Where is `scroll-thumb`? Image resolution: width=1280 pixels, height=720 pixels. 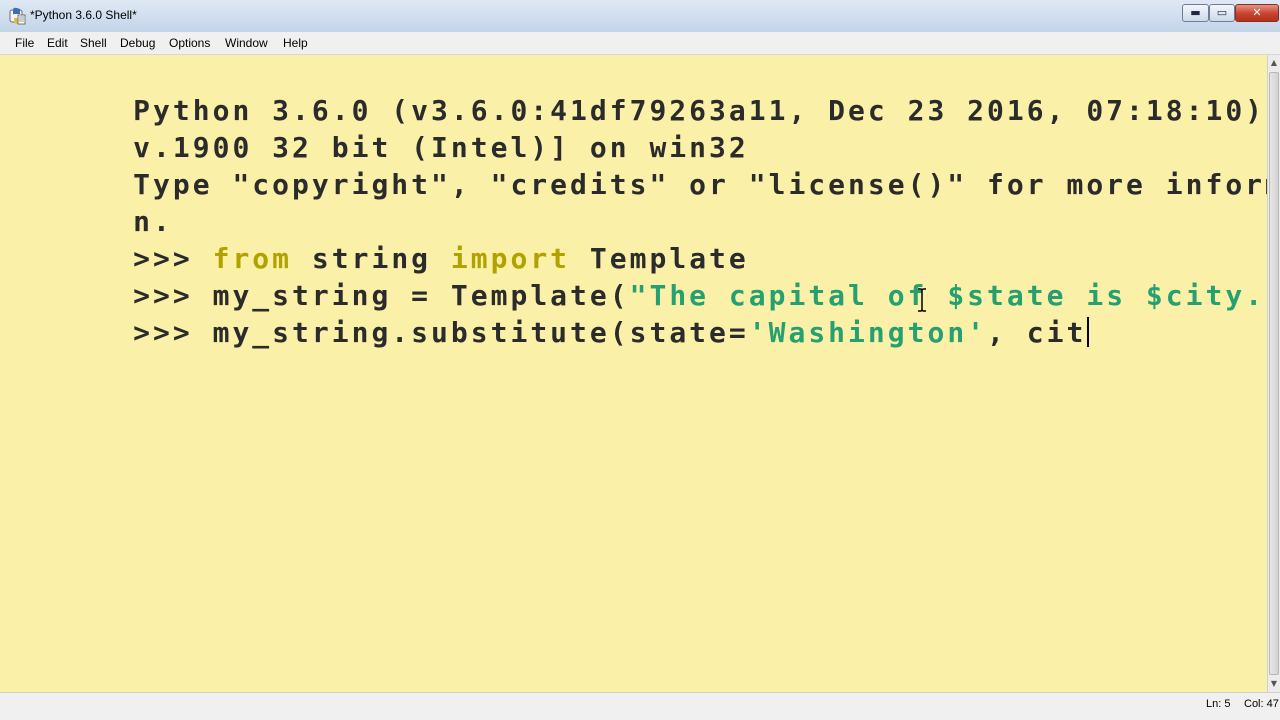
scroll-thumb is located at coordinates (1274, 373).